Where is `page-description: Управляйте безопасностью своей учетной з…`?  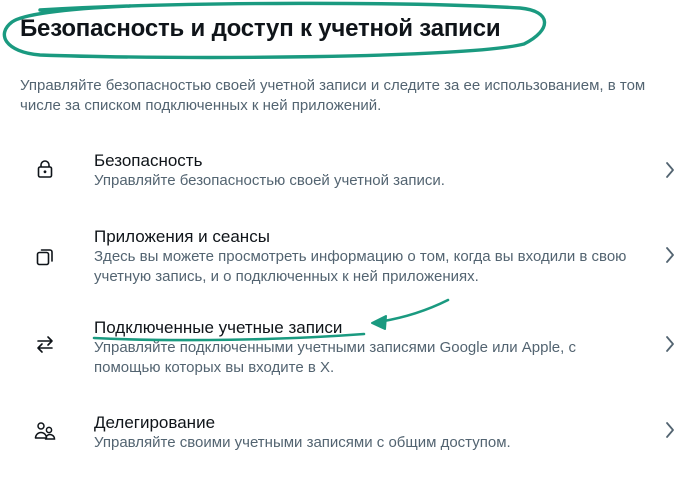
page-description: Управляйте безопасностью своей учетной з… is located at coordinates (333, 95).